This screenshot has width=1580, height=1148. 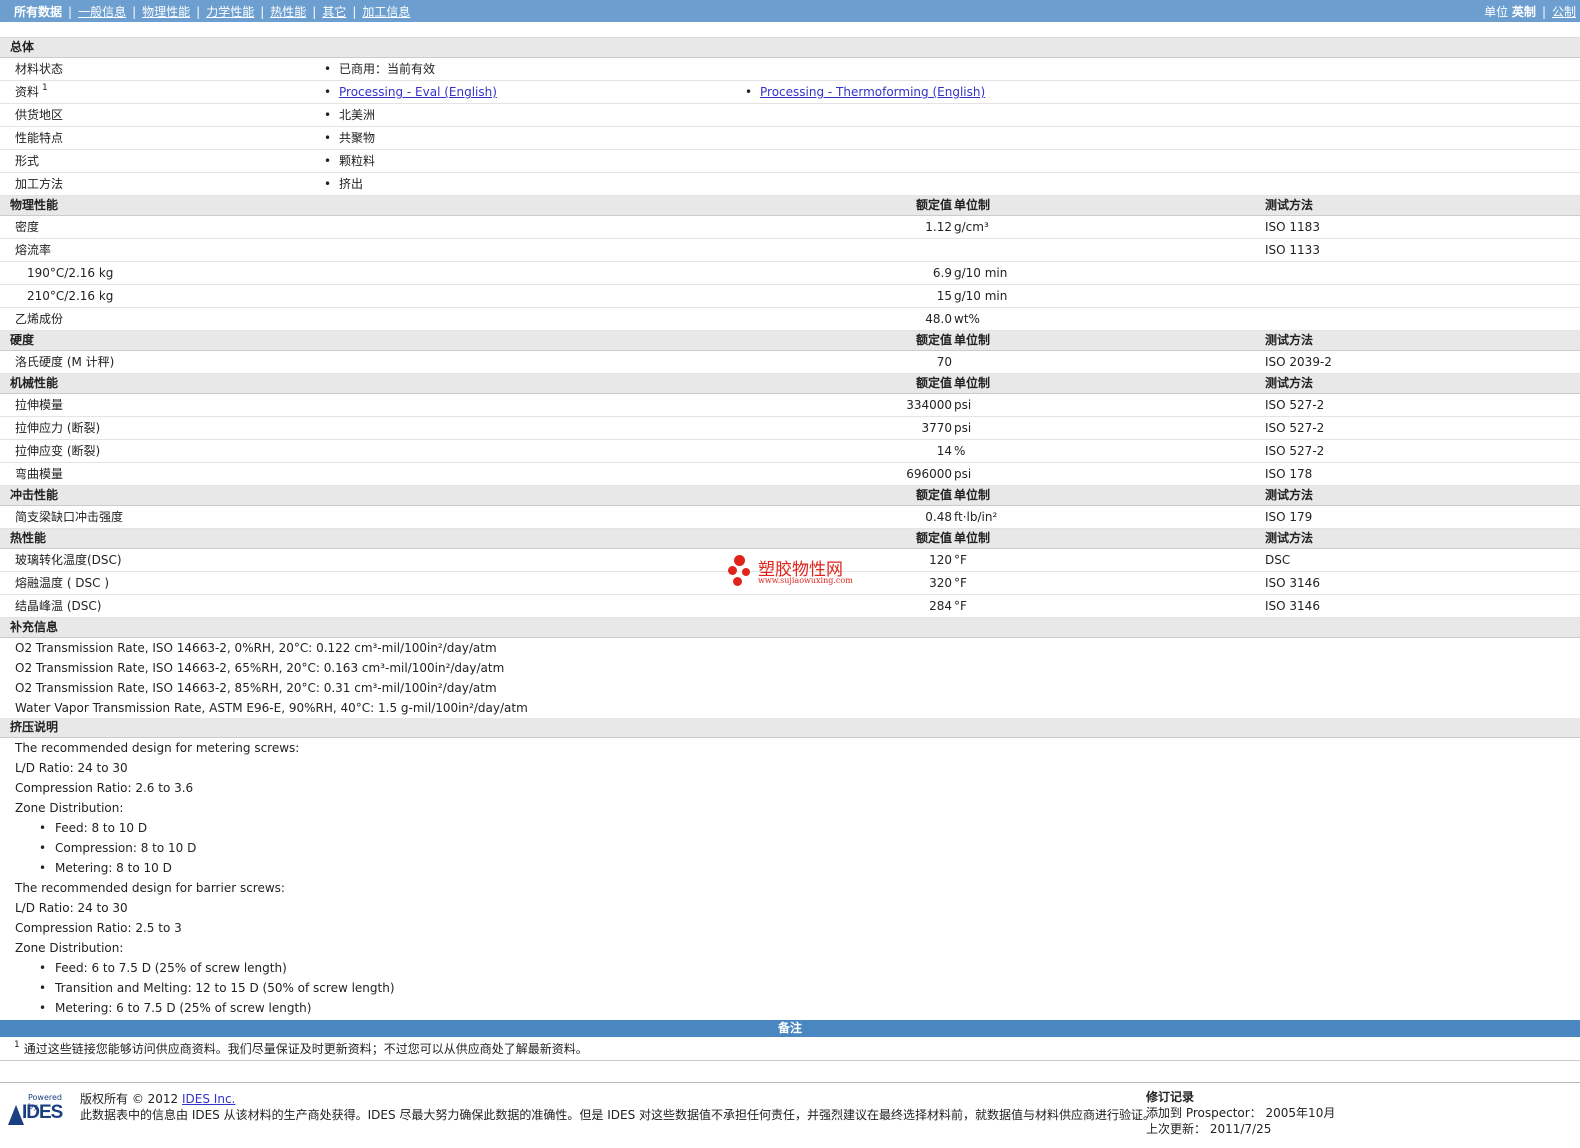 I want to click on general-row-status: 材料状态 已商用：当前有效, so click(x=790, y=69).